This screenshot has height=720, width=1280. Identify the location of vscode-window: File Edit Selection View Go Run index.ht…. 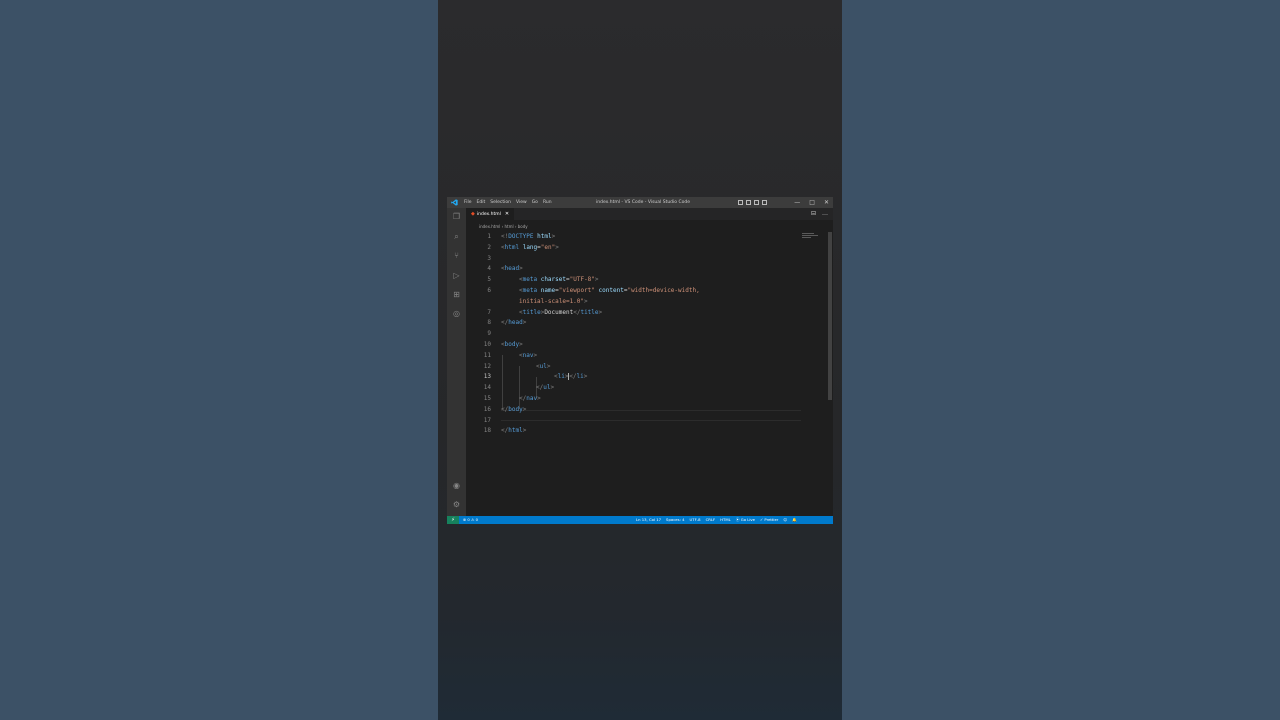
(640, 360).